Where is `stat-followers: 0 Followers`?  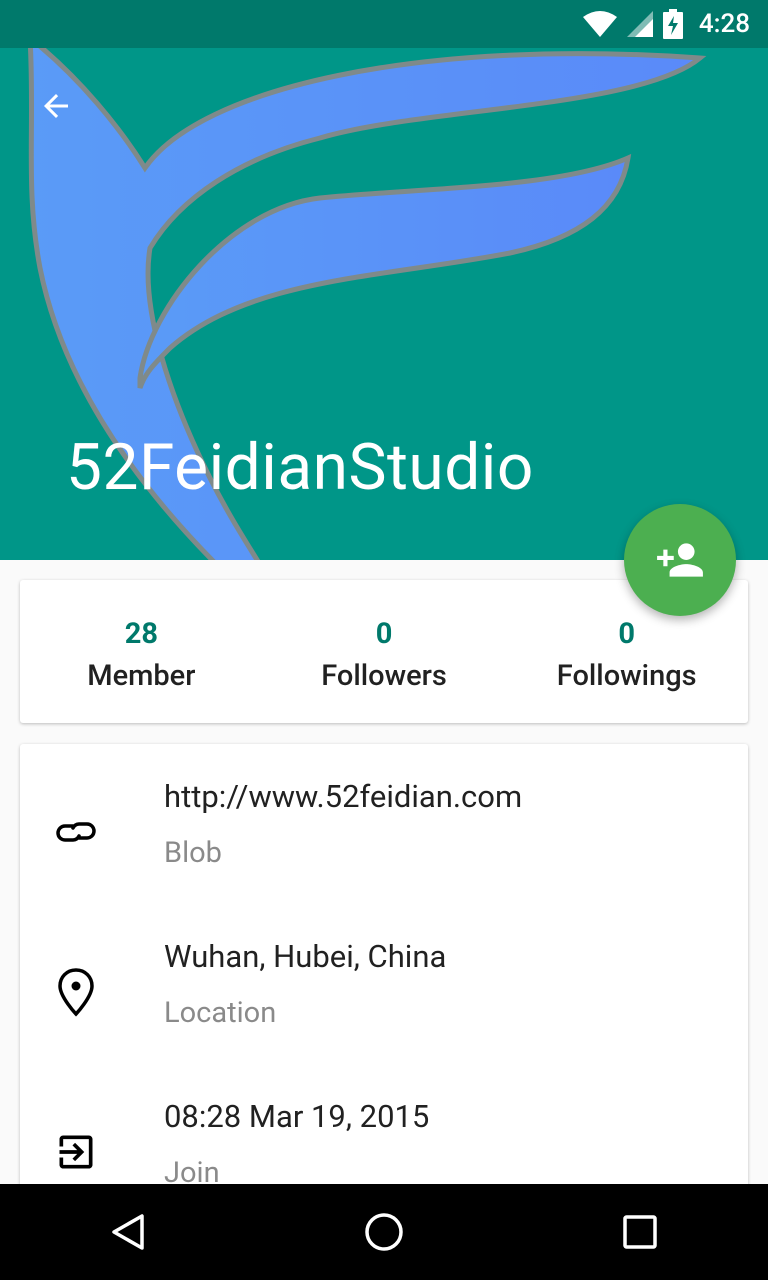 stat-followers: 0 Followers is located at coordinates (384, 651).